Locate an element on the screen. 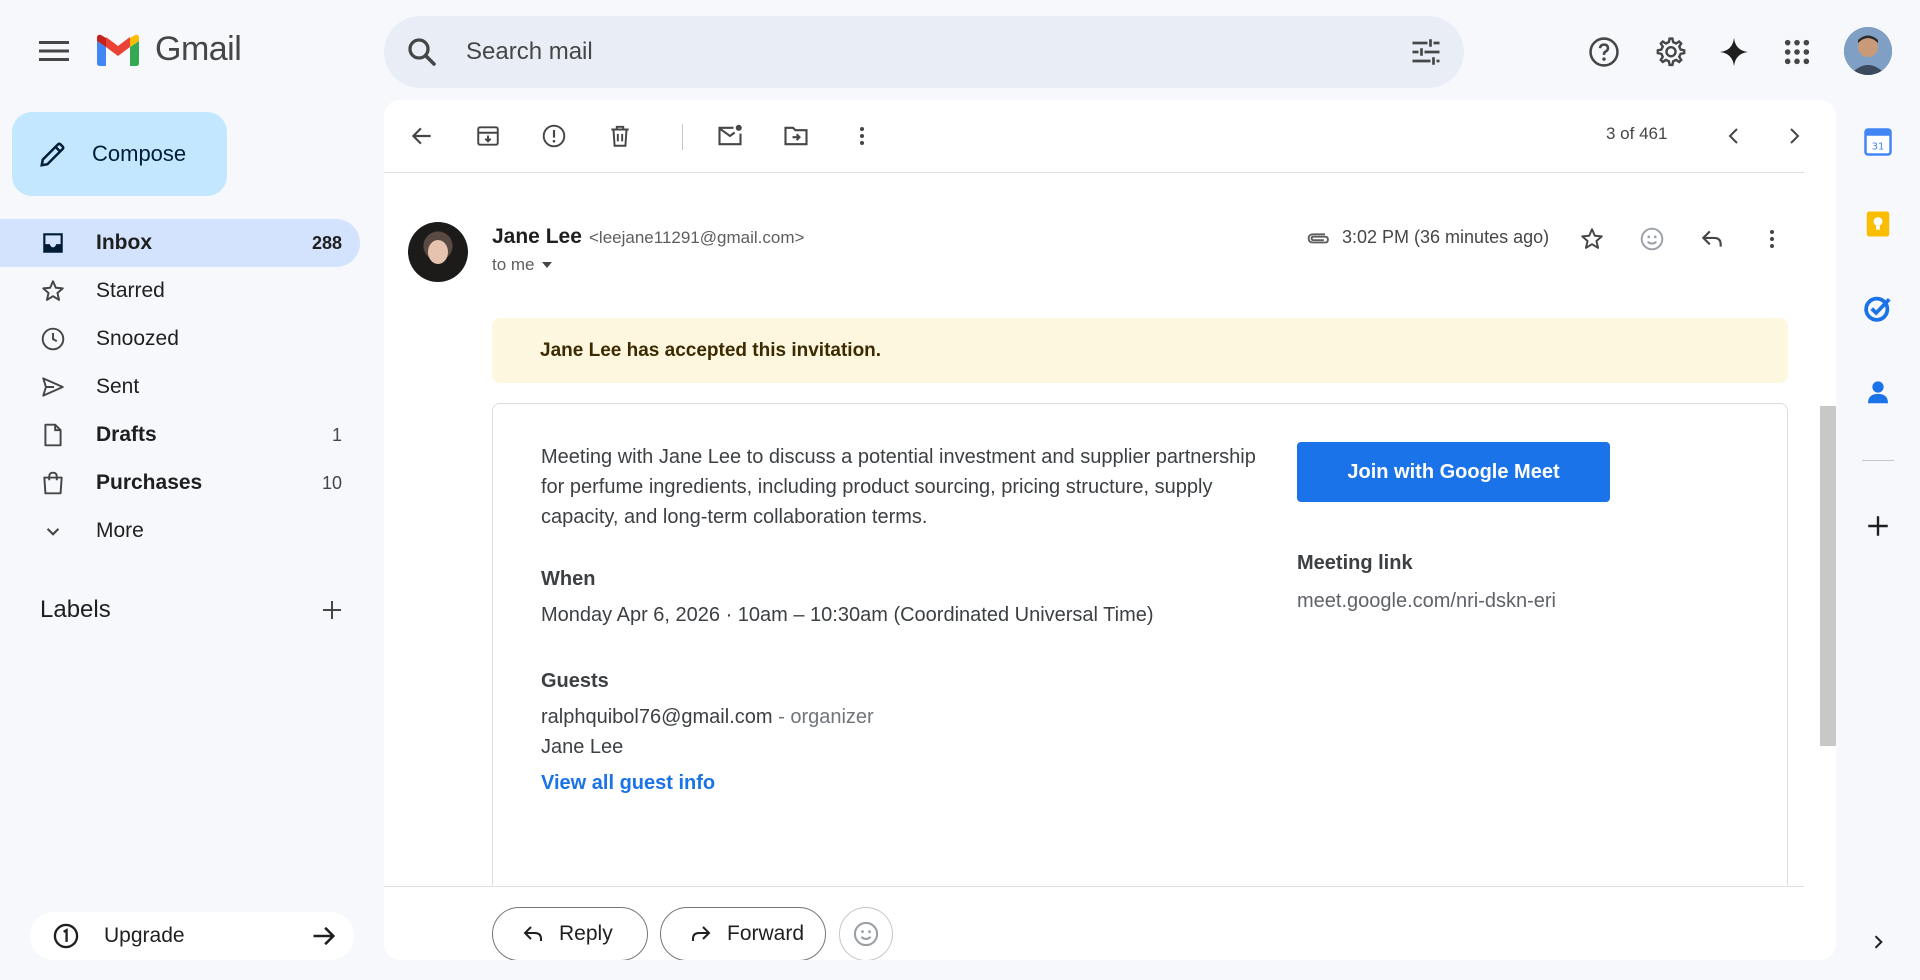 This screenshot has height=980, width=1920. message-timestamp: 3:02 PM (36 minutes ago) is located at coordinates (1446, 237).